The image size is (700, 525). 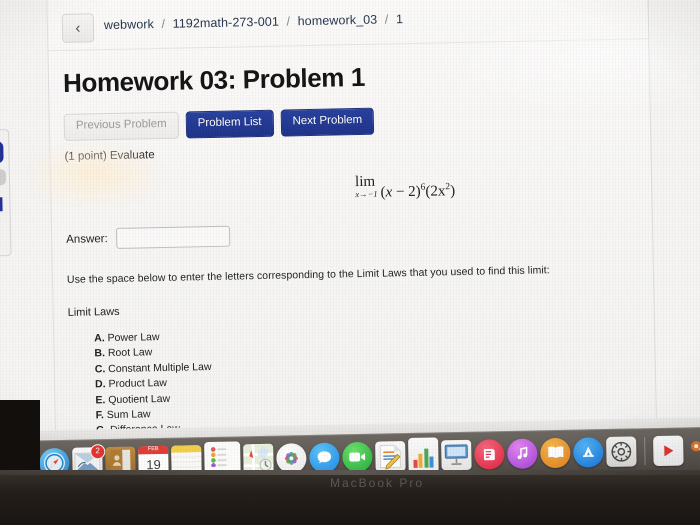 I want to click on law-name: Product Law, so click(x=138, y=384).